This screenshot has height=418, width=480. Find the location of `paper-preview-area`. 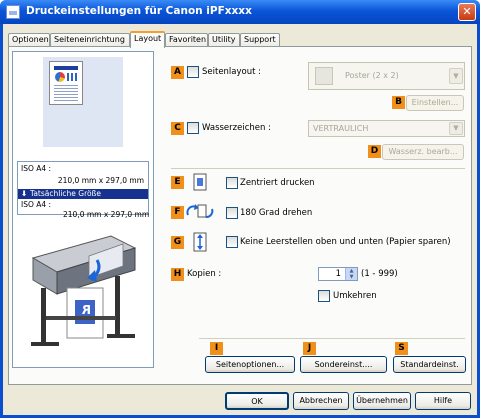

paper-preview-area is located at coordinates (83, 102).